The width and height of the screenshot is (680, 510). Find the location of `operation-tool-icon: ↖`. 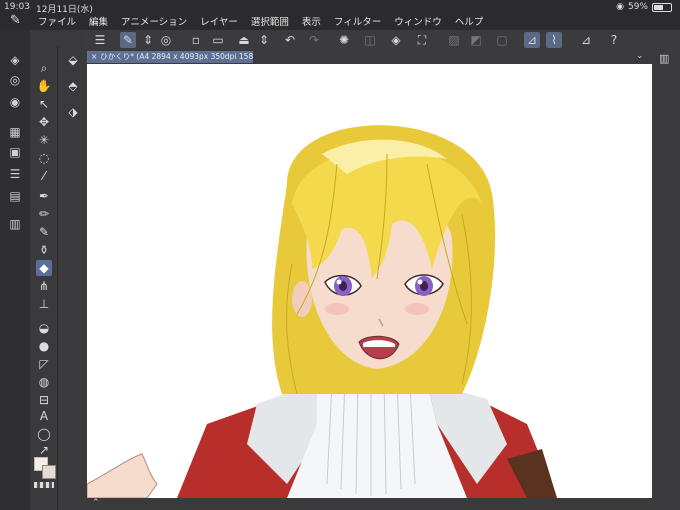

operation-tool-icon: ↖ is located at coordinates (44, 104).